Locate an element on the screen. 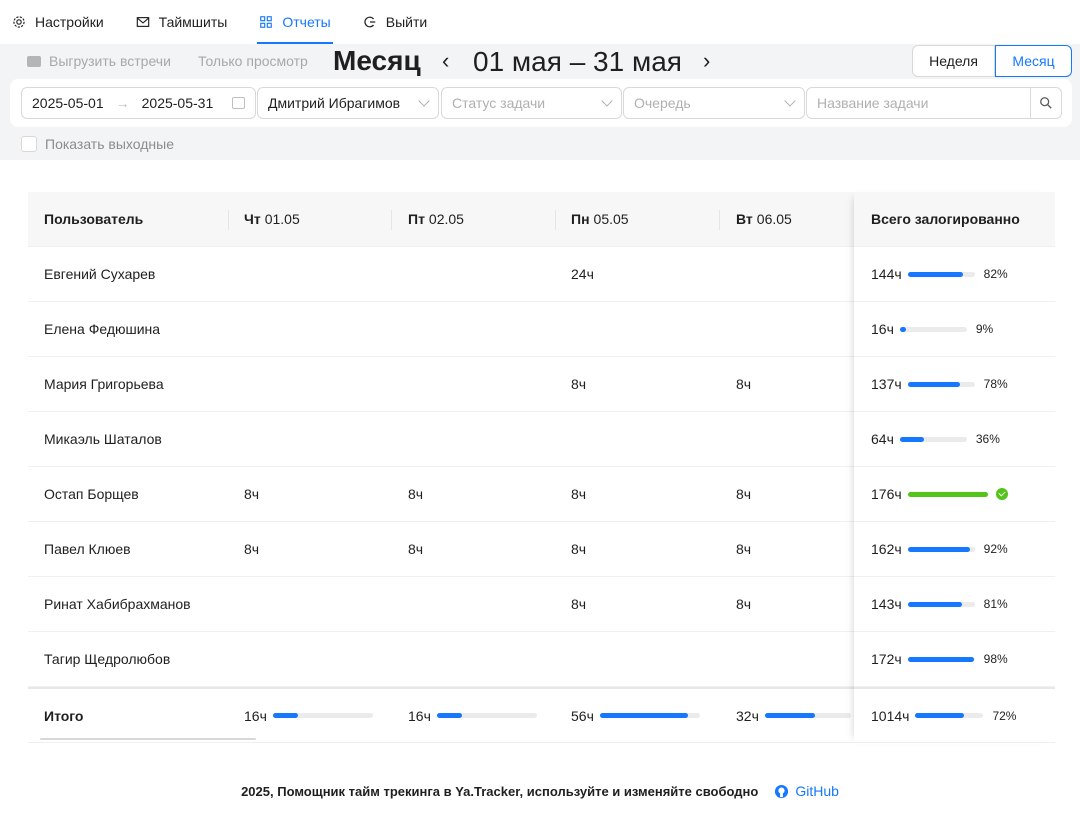  nav-timesheets-label: Таймшиты is located at coordinates (193, 22).